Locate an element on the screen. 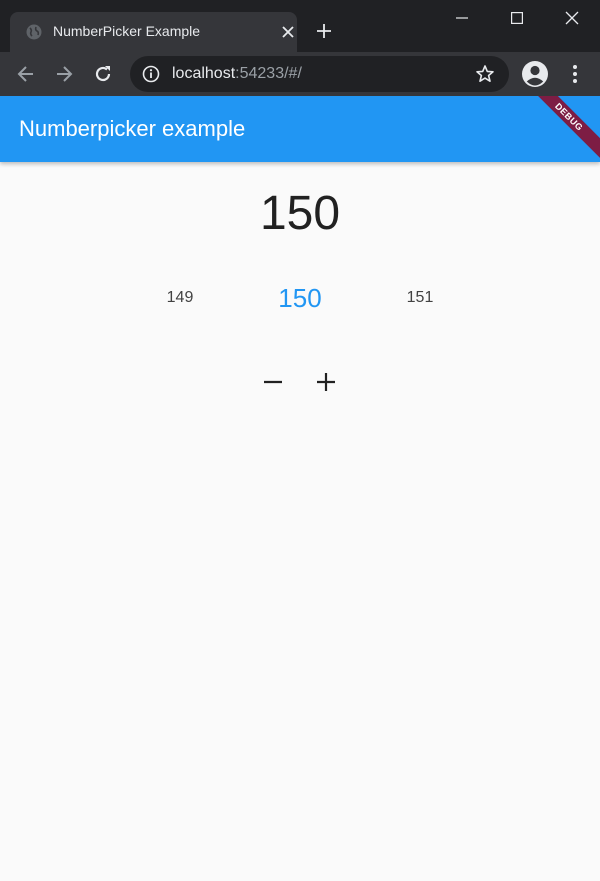 The height and width of the screenshot is (881, 600). arrow-right-icon is located at coordinates (64, 74).